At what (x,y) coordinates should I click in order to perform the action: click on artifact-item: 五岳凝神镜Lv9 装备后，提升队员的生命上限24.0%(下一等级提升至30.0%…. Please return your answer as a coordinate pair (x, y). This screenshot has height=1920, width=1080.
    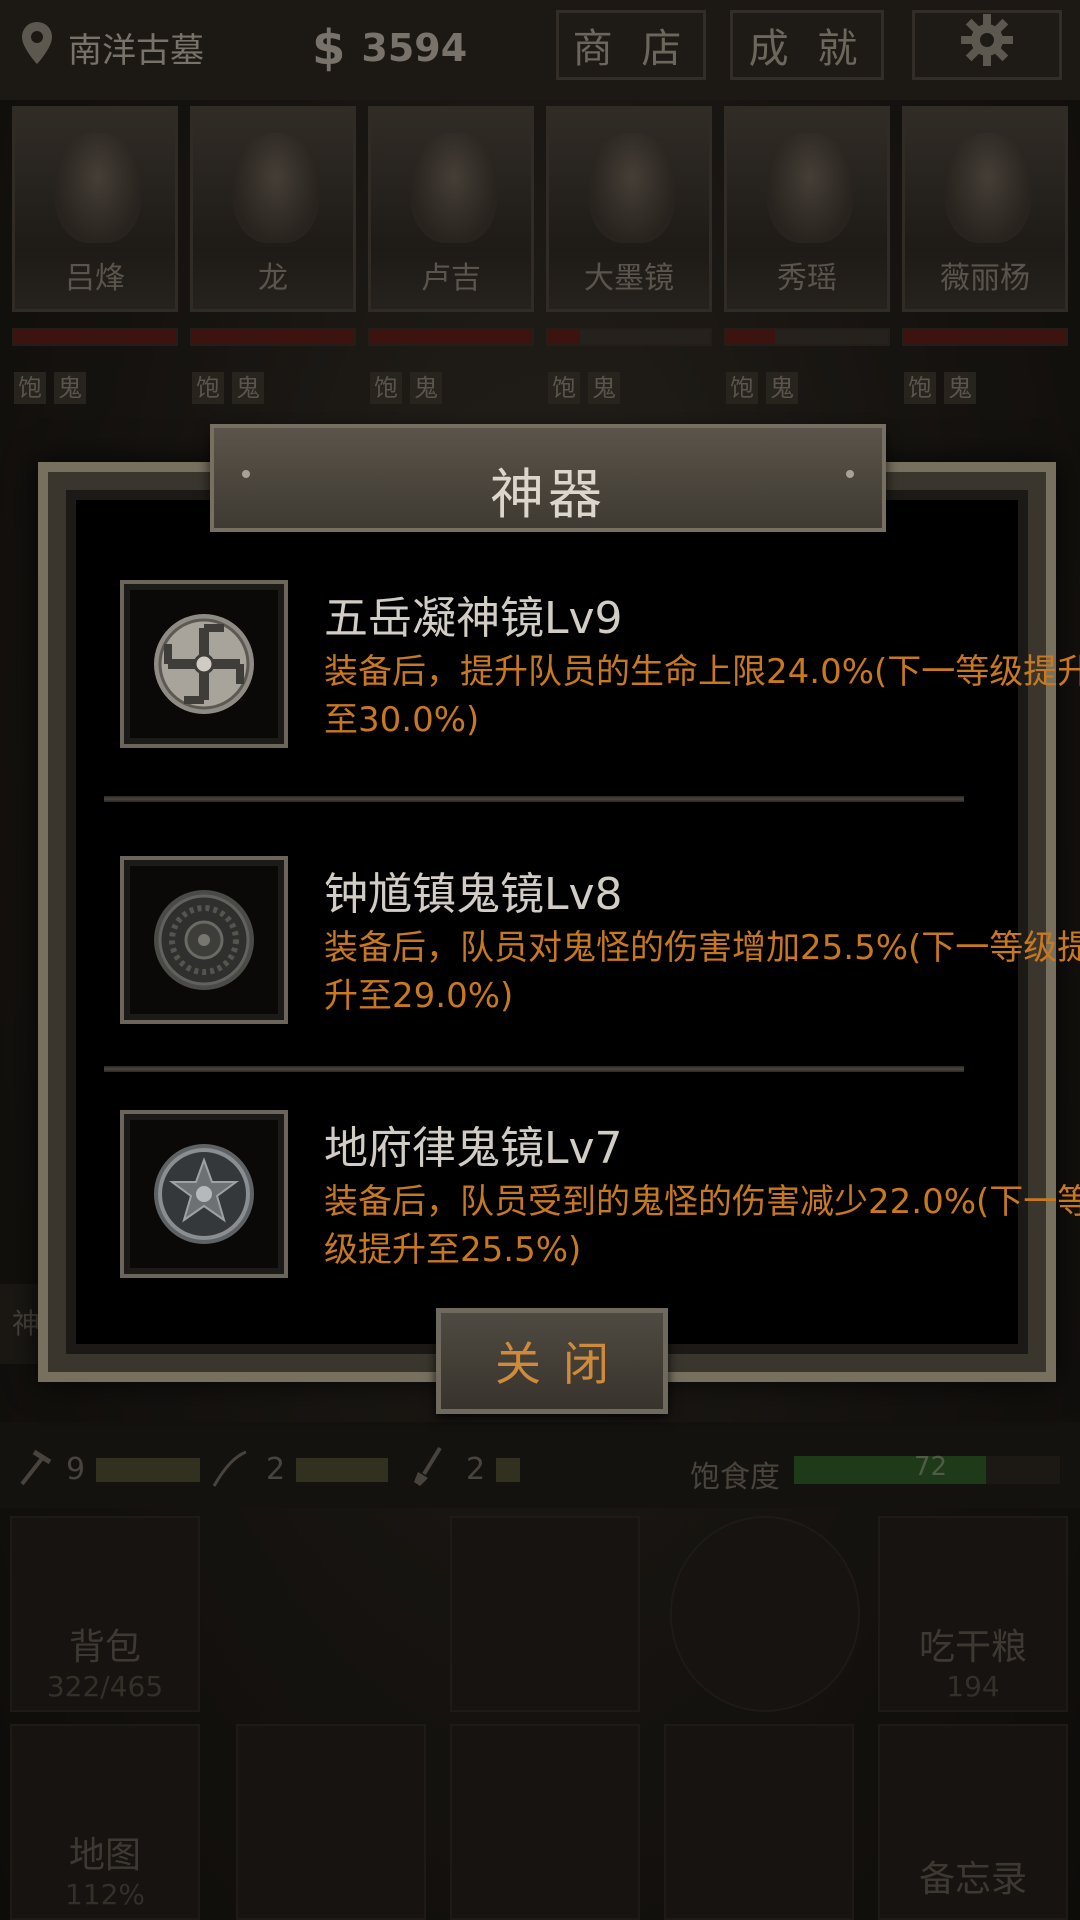
    Looking at the image, I should click on (600, 665).